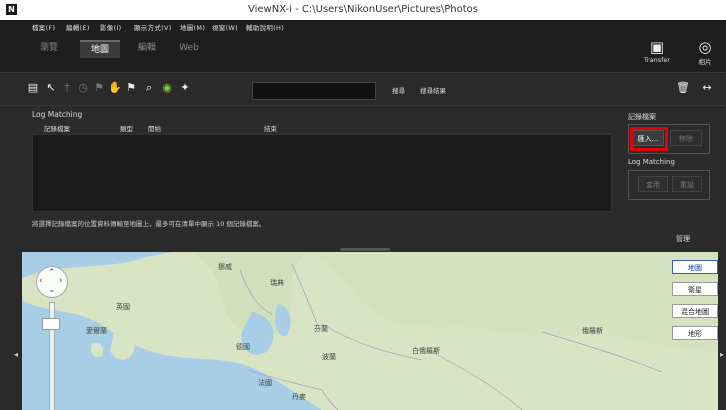 The image size is (726, 410). What do you see at coordinates (657, 60) in the screenshot?
I see `transfer-label: Transfer` at bounding box center [657, 60].